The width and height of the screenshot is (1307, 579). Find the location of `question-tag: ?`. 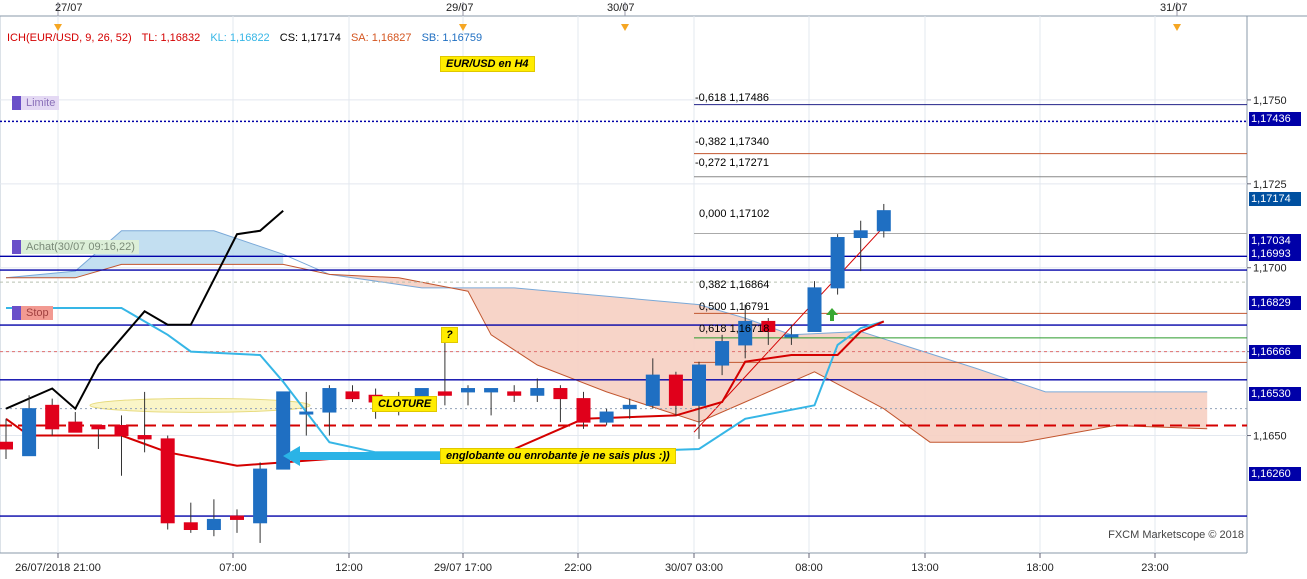

question-tag: ? is located at coordinates (449, 335).